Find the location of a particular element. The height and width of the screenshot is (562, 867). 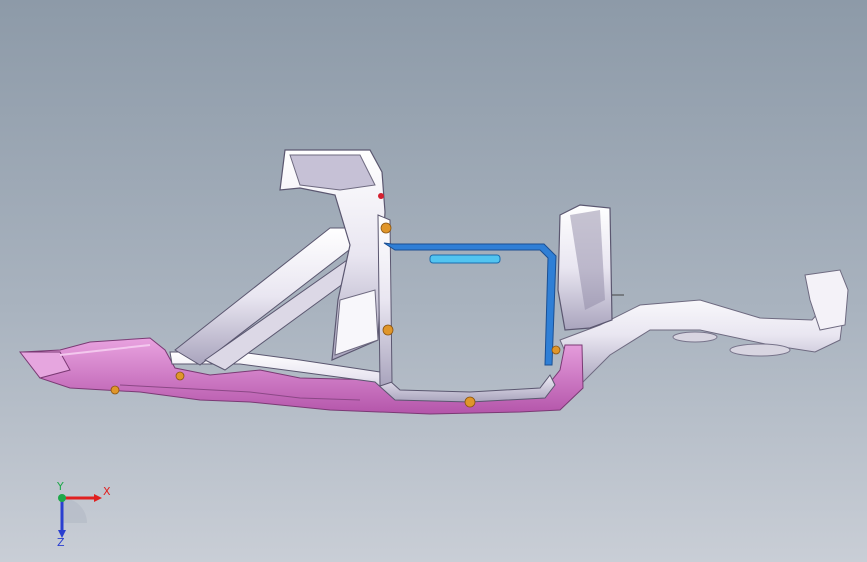

triad-z-label: Z is located at coordinates (61, 542).